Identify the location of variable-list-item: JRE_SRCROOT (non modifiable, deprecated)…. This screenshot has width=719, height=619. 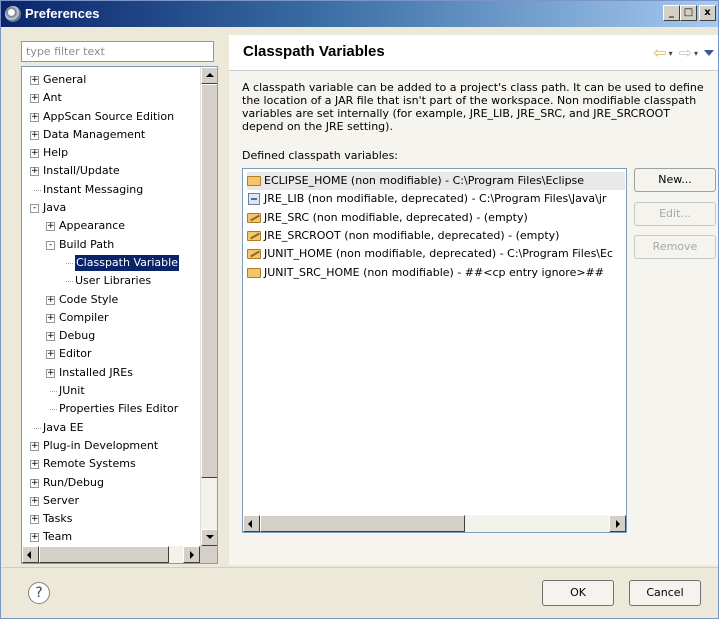
(436, 236).